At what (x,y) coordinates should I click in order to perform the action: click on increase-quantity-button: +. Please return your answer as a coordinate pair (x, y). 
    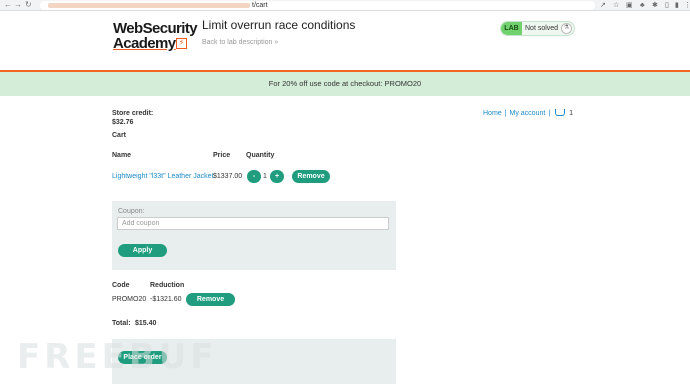
    Looking at the image, I should click on (277, 176).